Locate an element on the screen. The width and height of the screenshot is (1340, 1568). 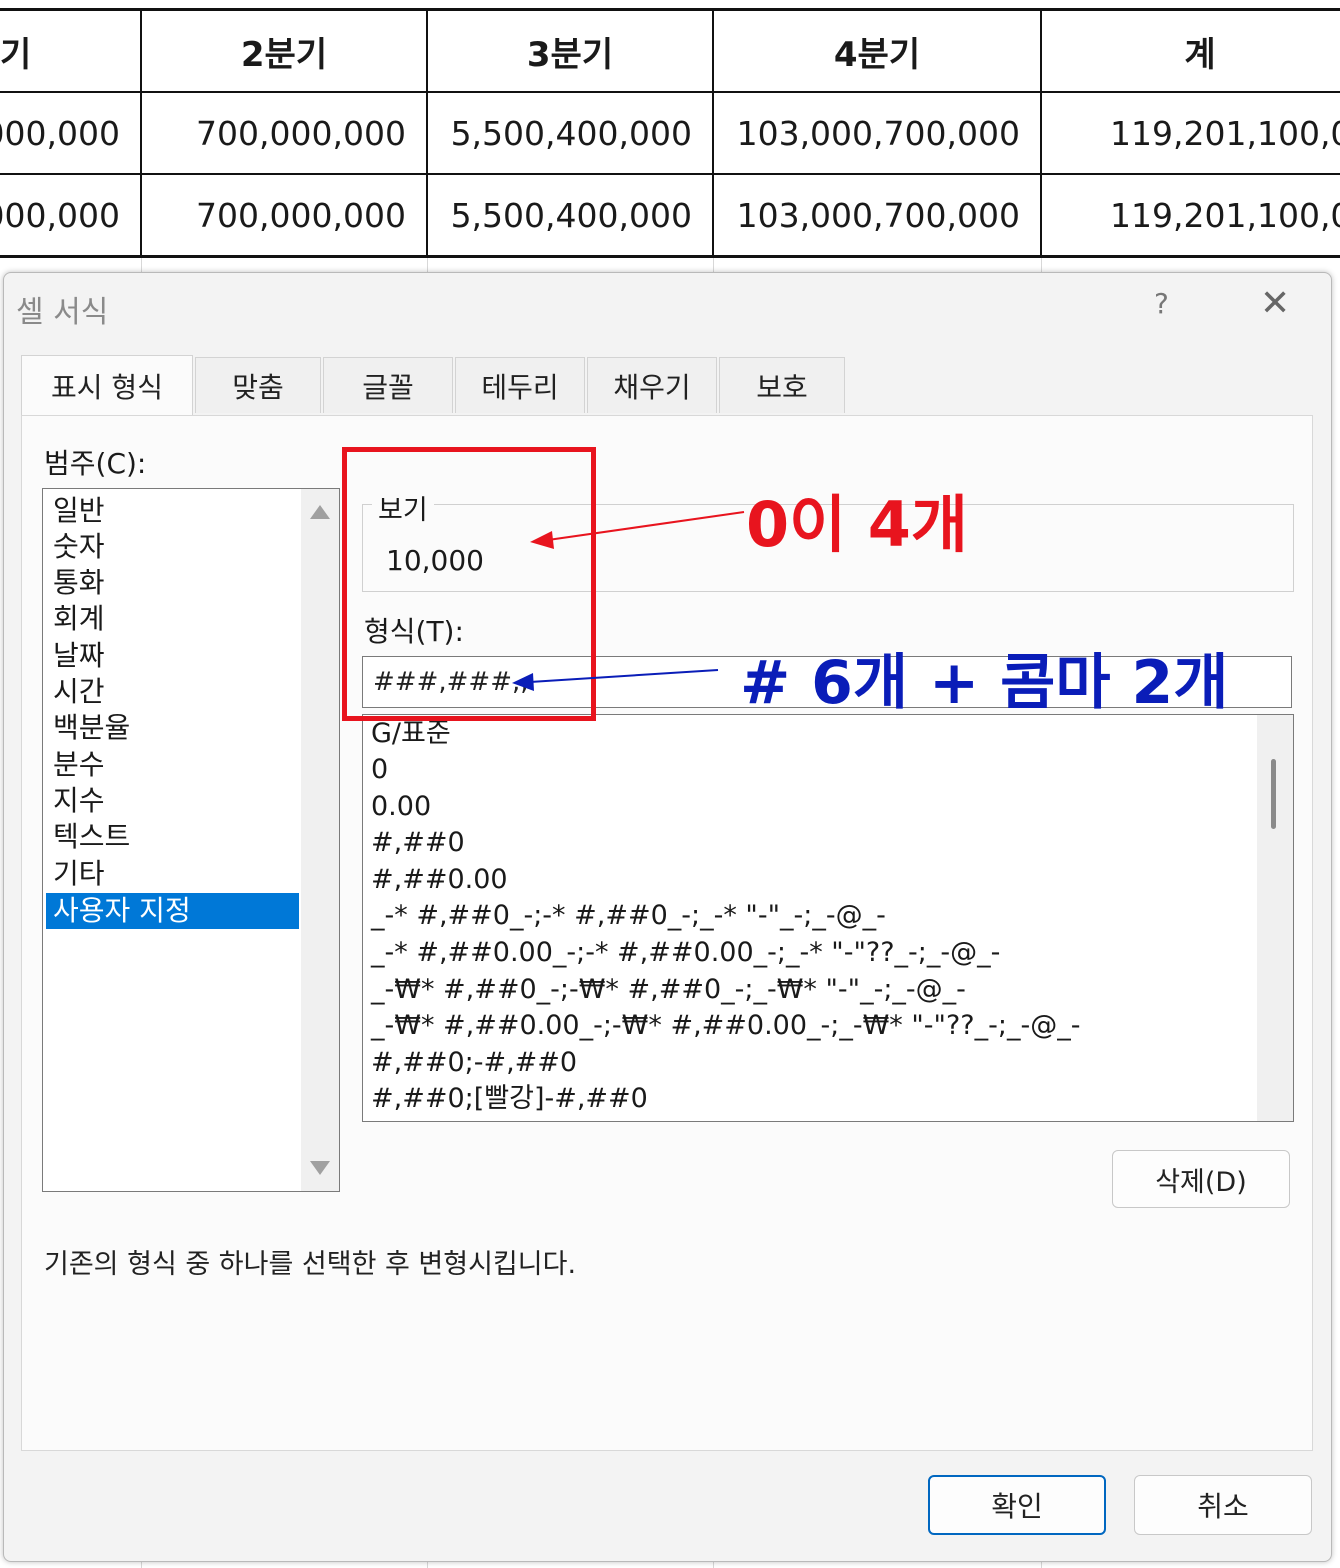
category-item-selected: 사용자 지정 is located at coordinates (172, 911).